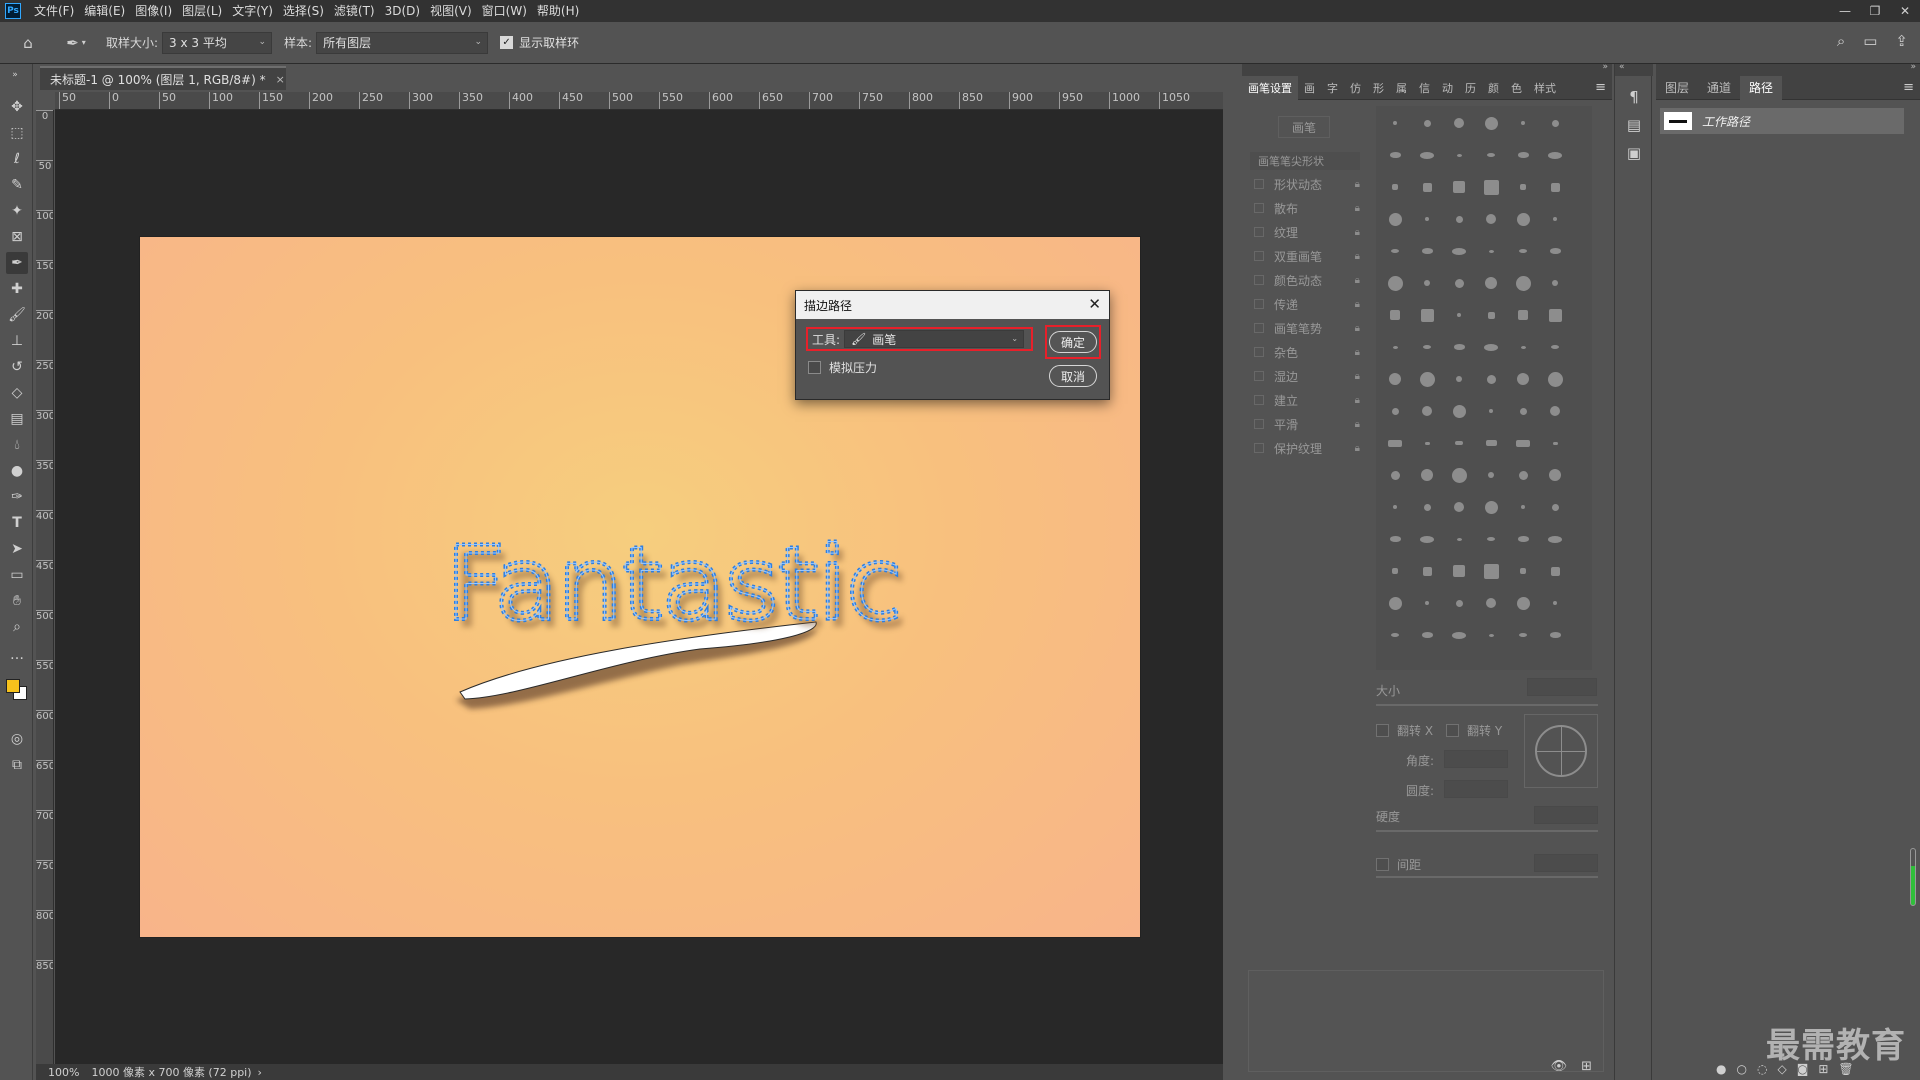 This screenshot has width=1920, height=1080. What do you see at coordinates (1566, 815) in the screenshot?
I see `hardness-field` at bounding box center [1566, 815].